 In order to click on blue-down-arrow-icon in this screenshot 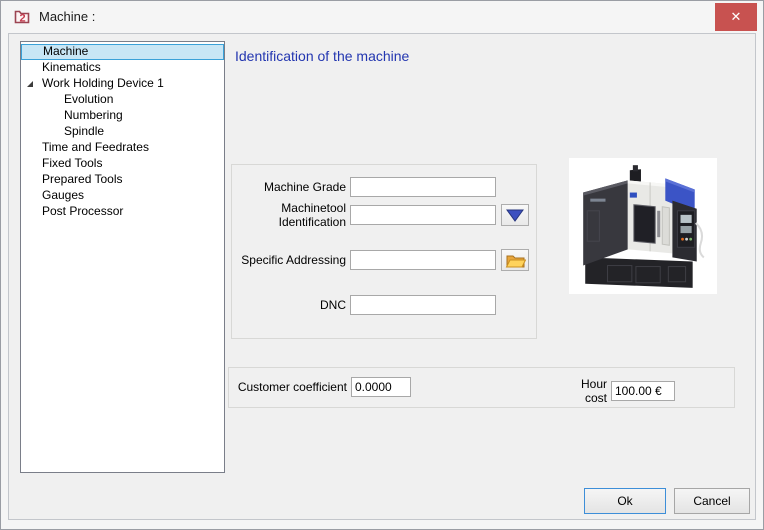, I will do `click(515, 215)`.